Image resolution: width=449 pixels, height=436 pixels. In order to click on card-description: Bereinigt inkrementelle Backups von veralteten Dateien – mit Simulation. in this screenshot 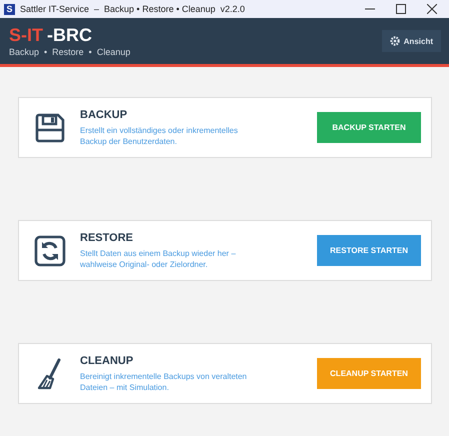, I will do `click(164, 381)`.